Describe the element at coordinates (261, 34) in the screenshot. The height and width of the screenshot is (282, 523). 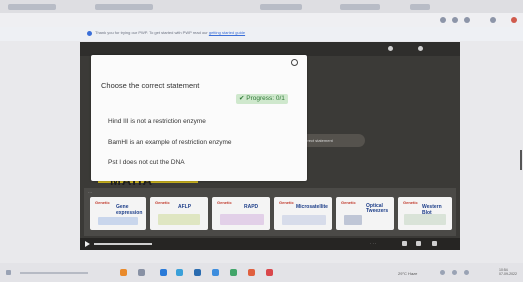
I see `info-bar` at that location.